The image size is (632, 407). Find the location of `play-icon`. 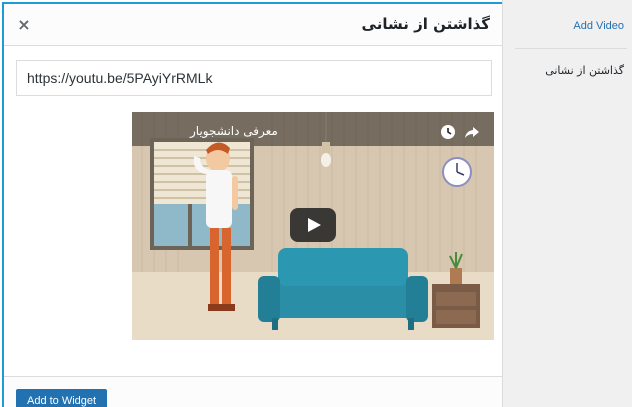

play-icon is located at coordinates (313, 225).